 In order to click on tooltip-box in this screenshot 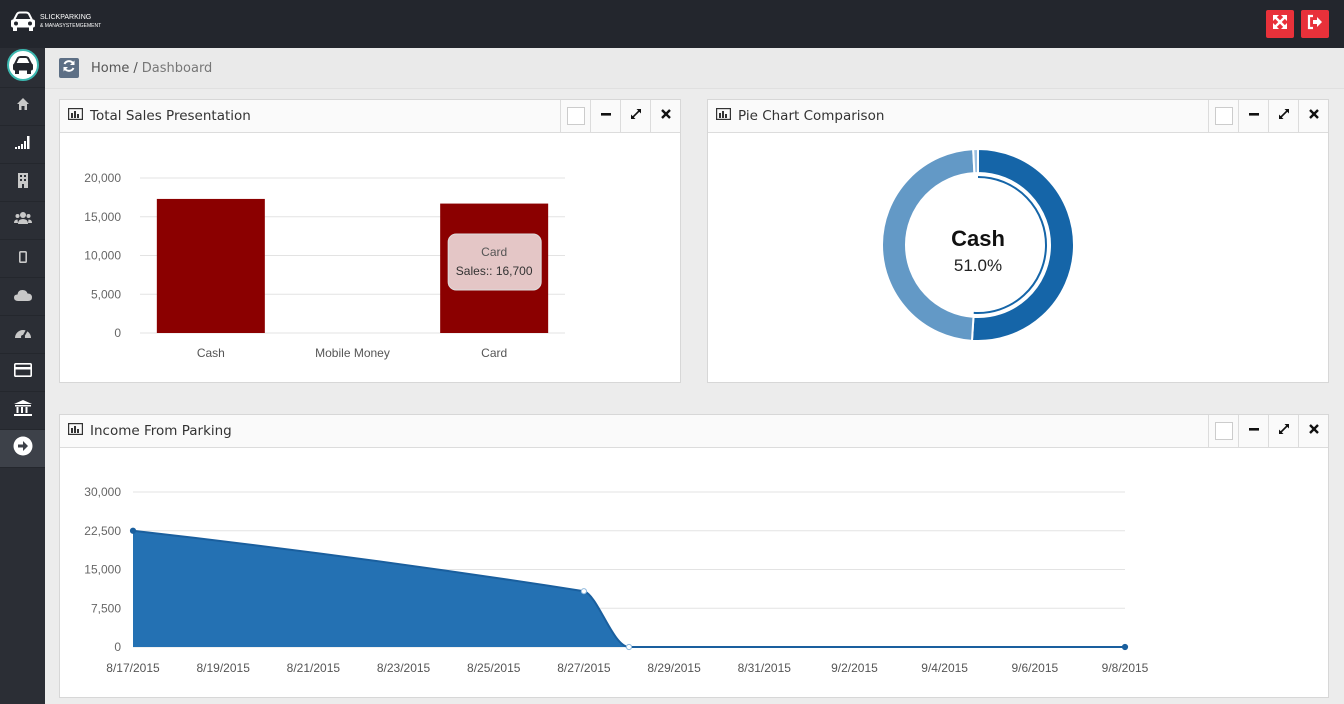, I will do `click(494, 262)`.